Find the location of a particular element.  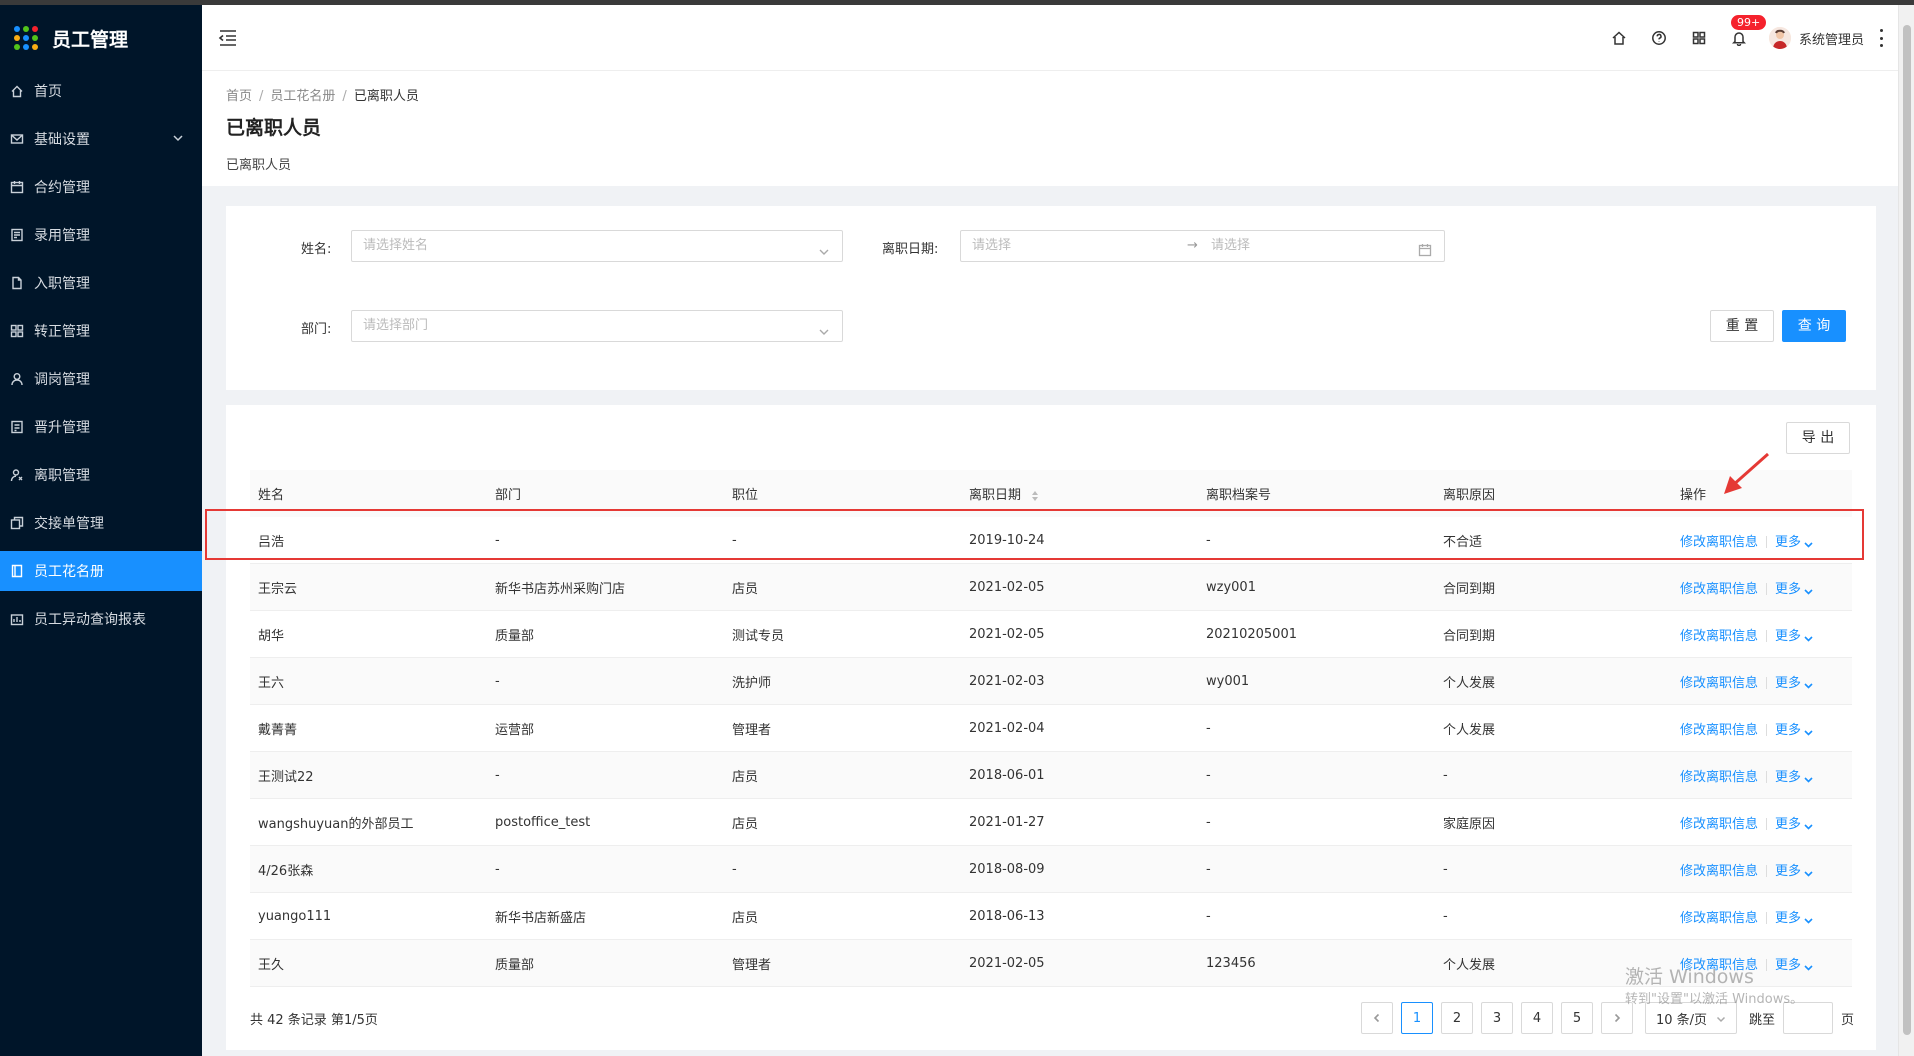

cell-dept: 新华书店新盛店 is located at coordinates (541, 918).